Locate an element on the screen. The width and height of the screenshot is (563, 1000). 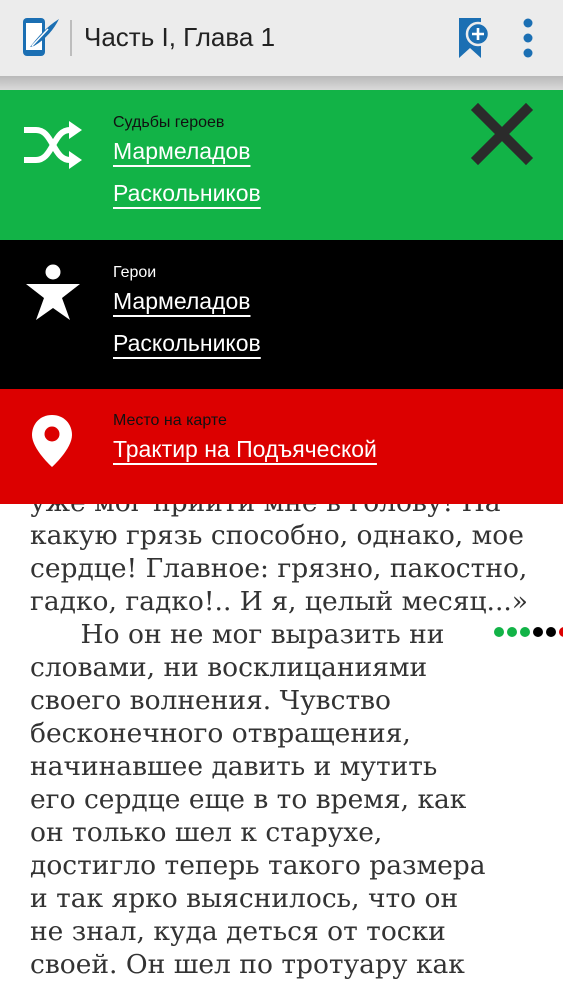
text-line: бесконечного отвращения, is located at coordinates (220, 733).